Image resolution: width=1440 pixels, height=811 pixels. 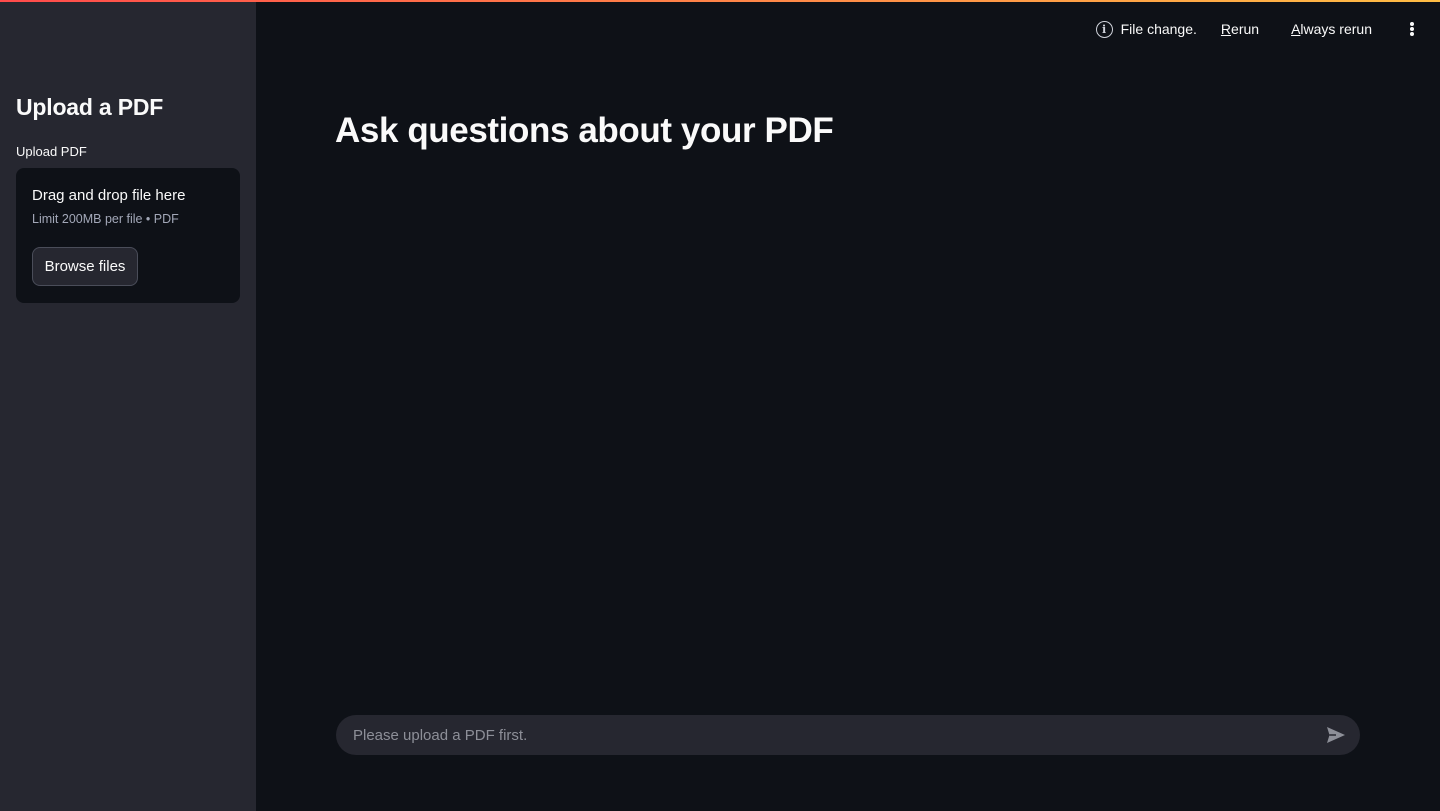 I want to click on rerun-shortcut-letter: R, so click(x=1226, y=29).